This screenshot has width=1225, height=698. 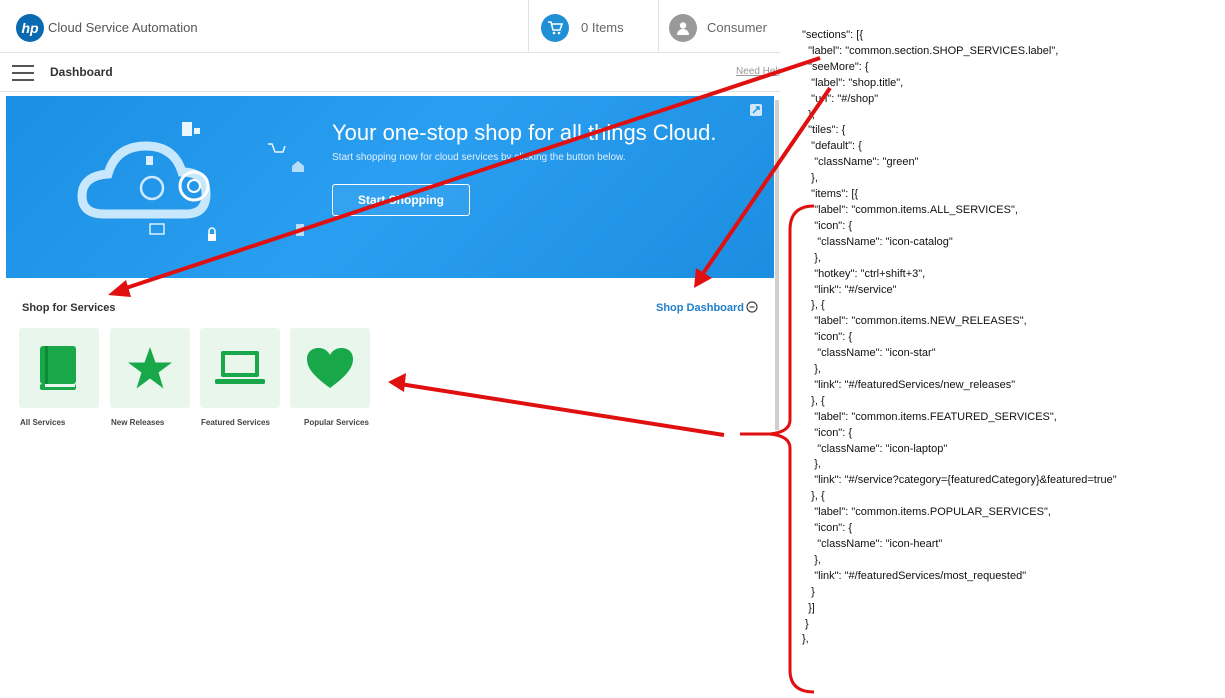 I want to click on expand-icon, so click(x=756, y=110).